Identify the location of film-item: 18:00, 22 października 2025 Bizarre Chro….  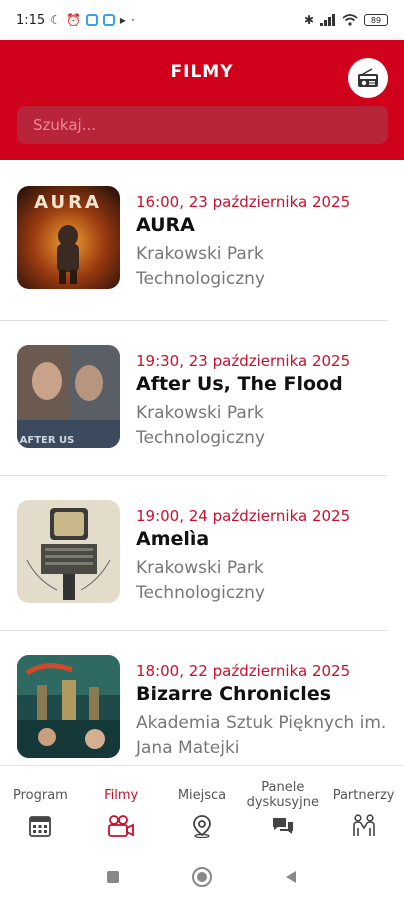
(194, 698).